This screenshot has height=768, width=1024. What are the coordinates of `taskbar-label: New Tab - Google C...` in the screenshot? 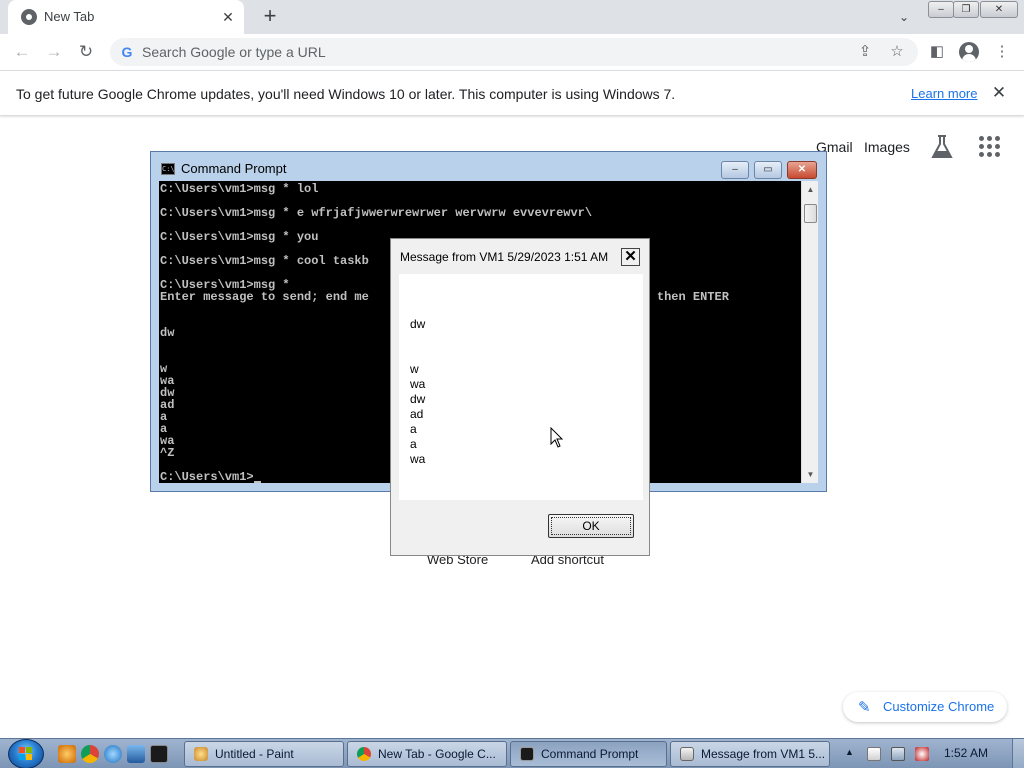 It's located at (437, 754).